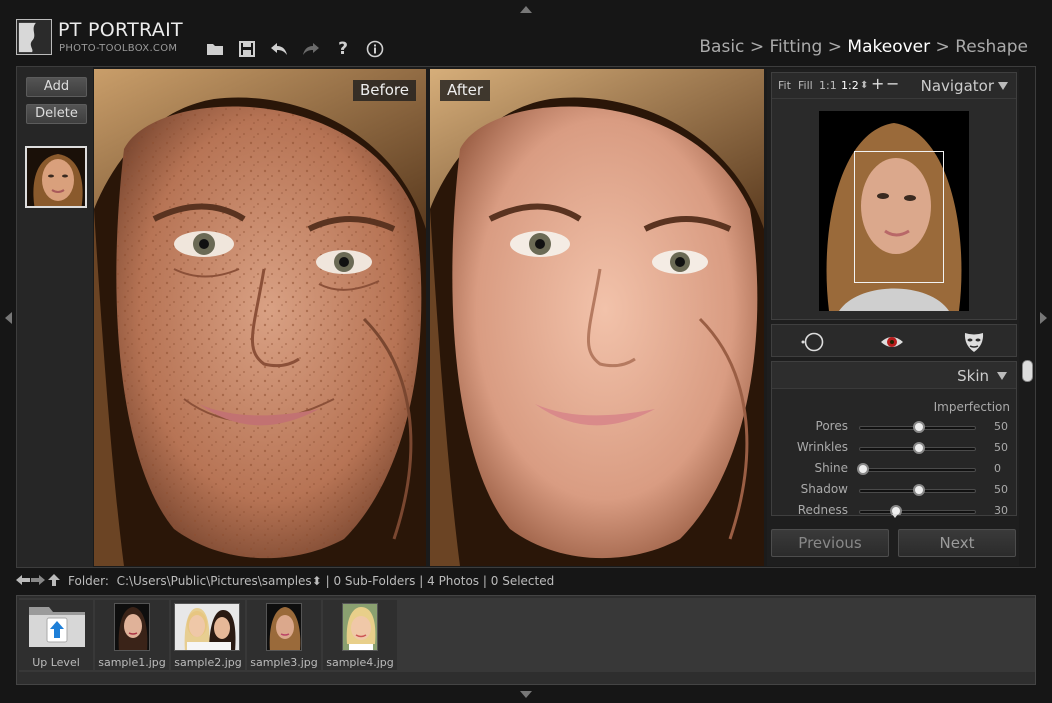  What do you see at coordinates (991, 47) in the screenshot?
I see `step-reshape: Reshape` at bounding box center [991, 47].